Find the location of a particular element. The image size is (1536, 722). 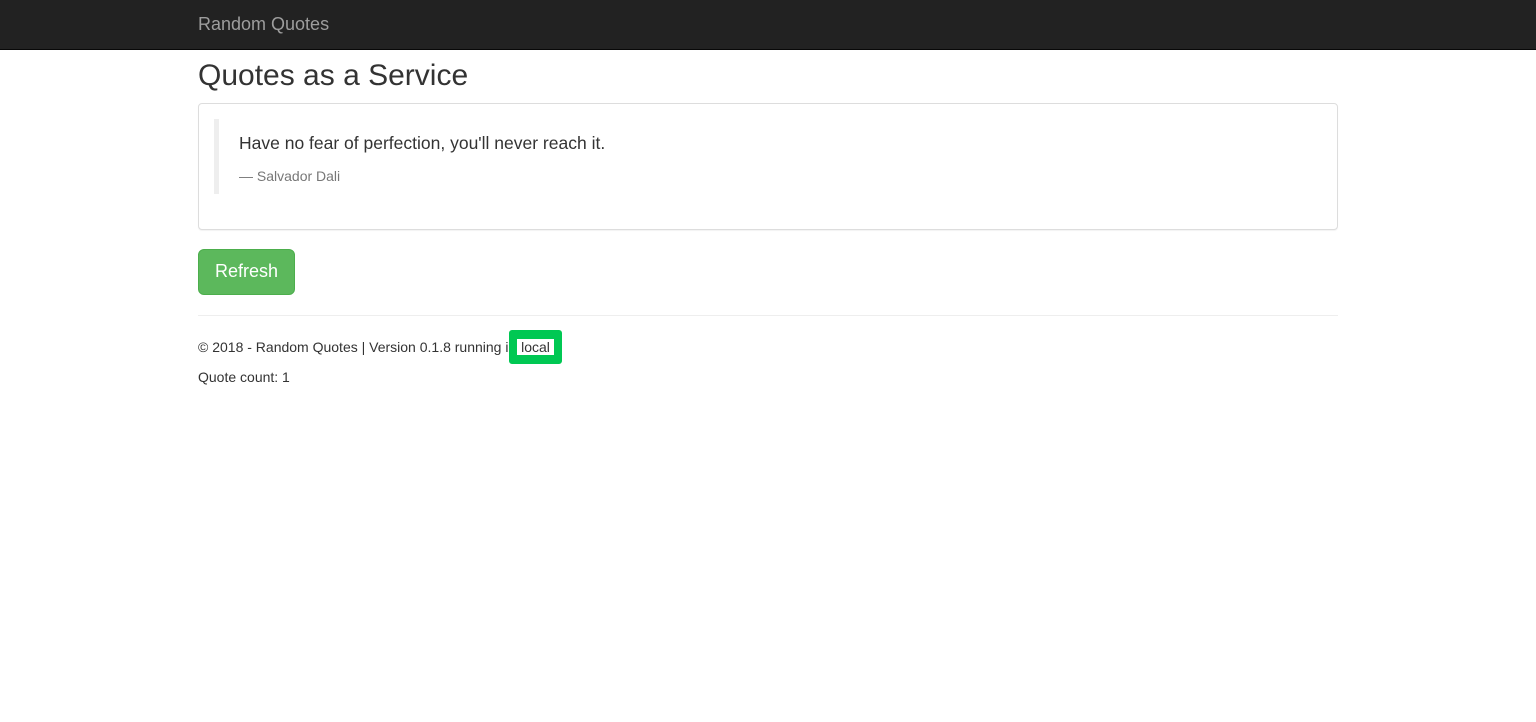

quote-author: — Salvador Dali is located at coordinates (290, 176).